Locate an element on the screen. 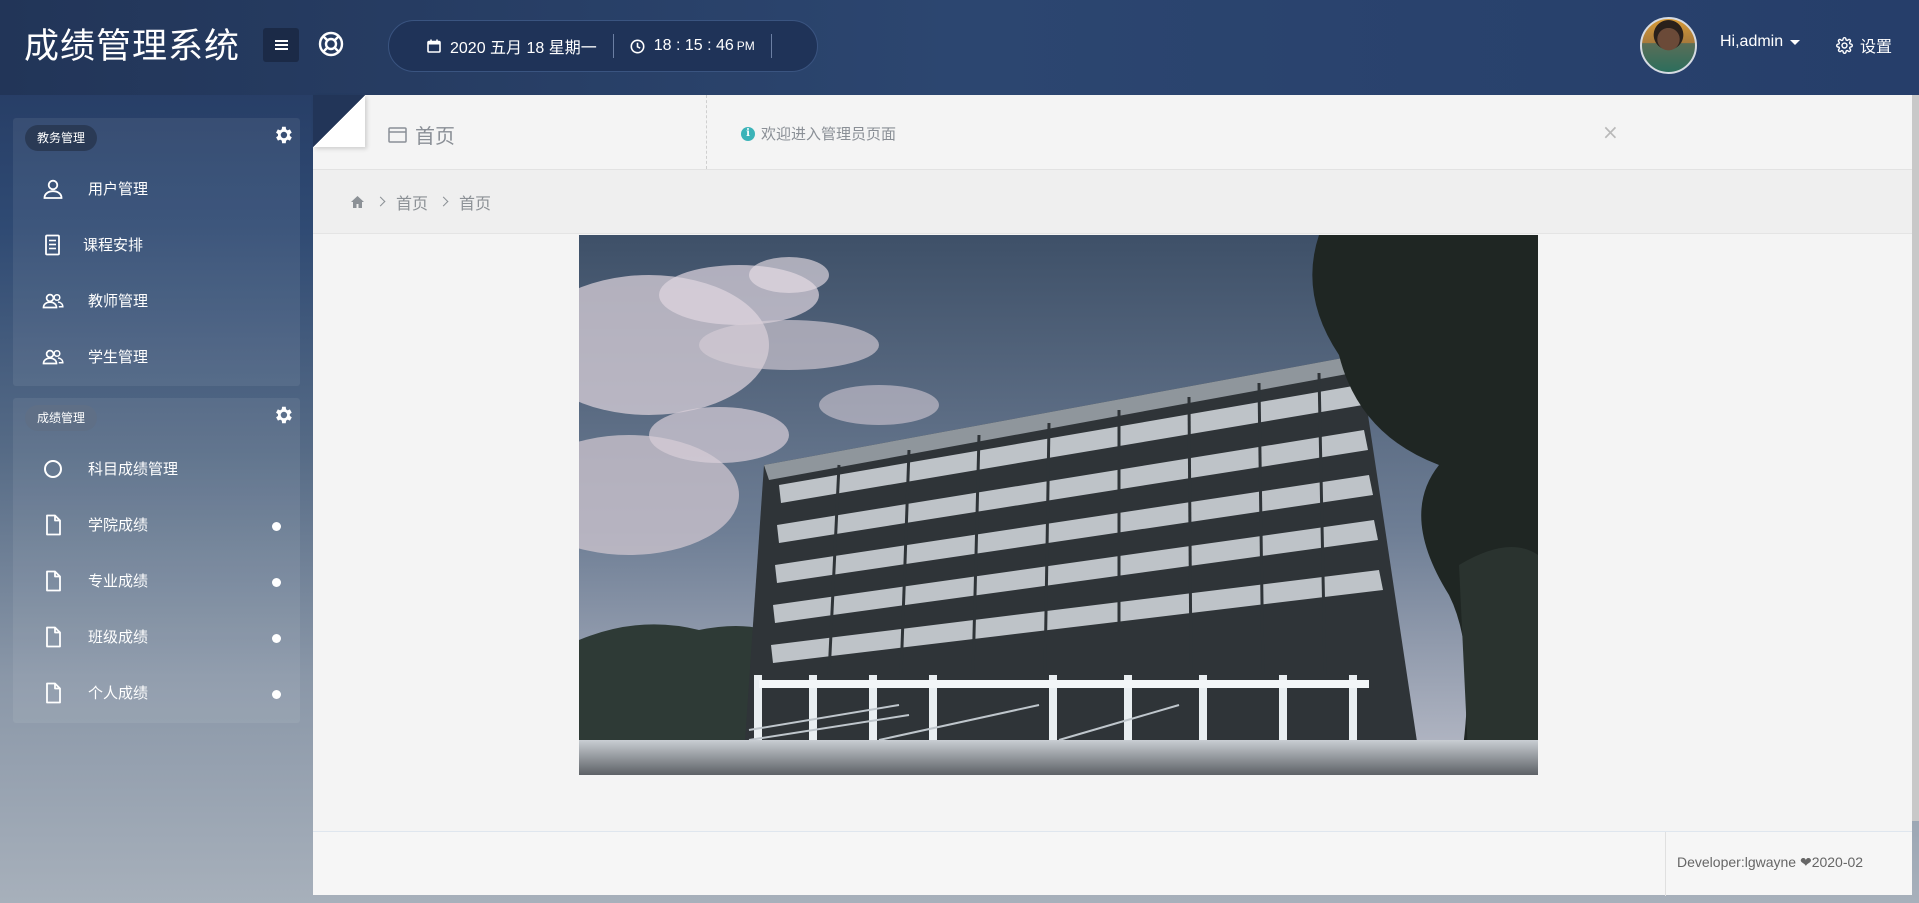  scrollbar is located at coordinates (1915, 458).